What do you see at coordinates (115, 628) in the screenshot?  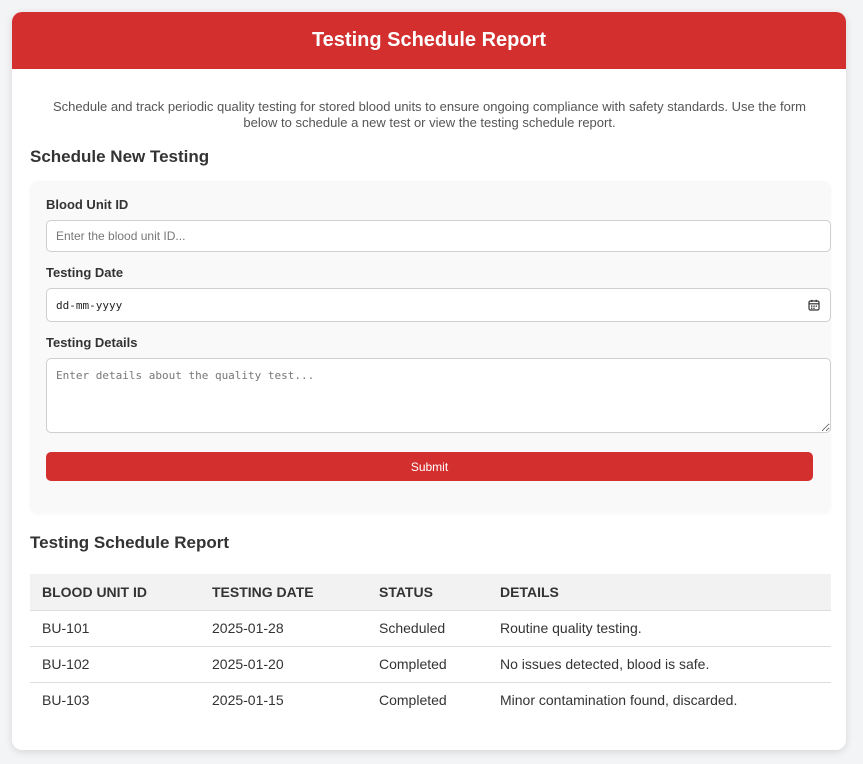 I see `cell-blood-unit-id: BU-101` at bounding box center [115, 628].